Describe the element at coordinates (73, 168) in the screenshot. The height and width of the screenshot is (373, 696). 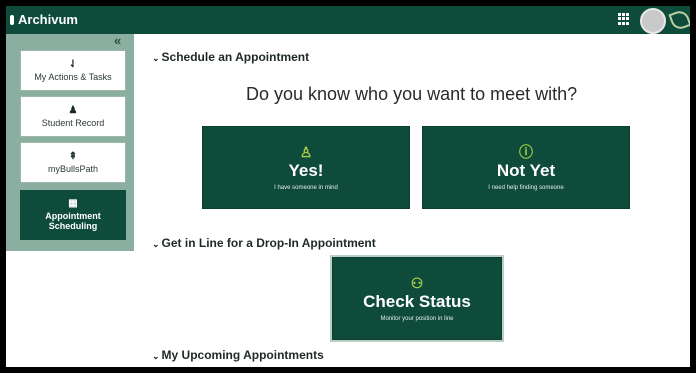
I see `sidebar-item-label: myBullsPath` at that location.